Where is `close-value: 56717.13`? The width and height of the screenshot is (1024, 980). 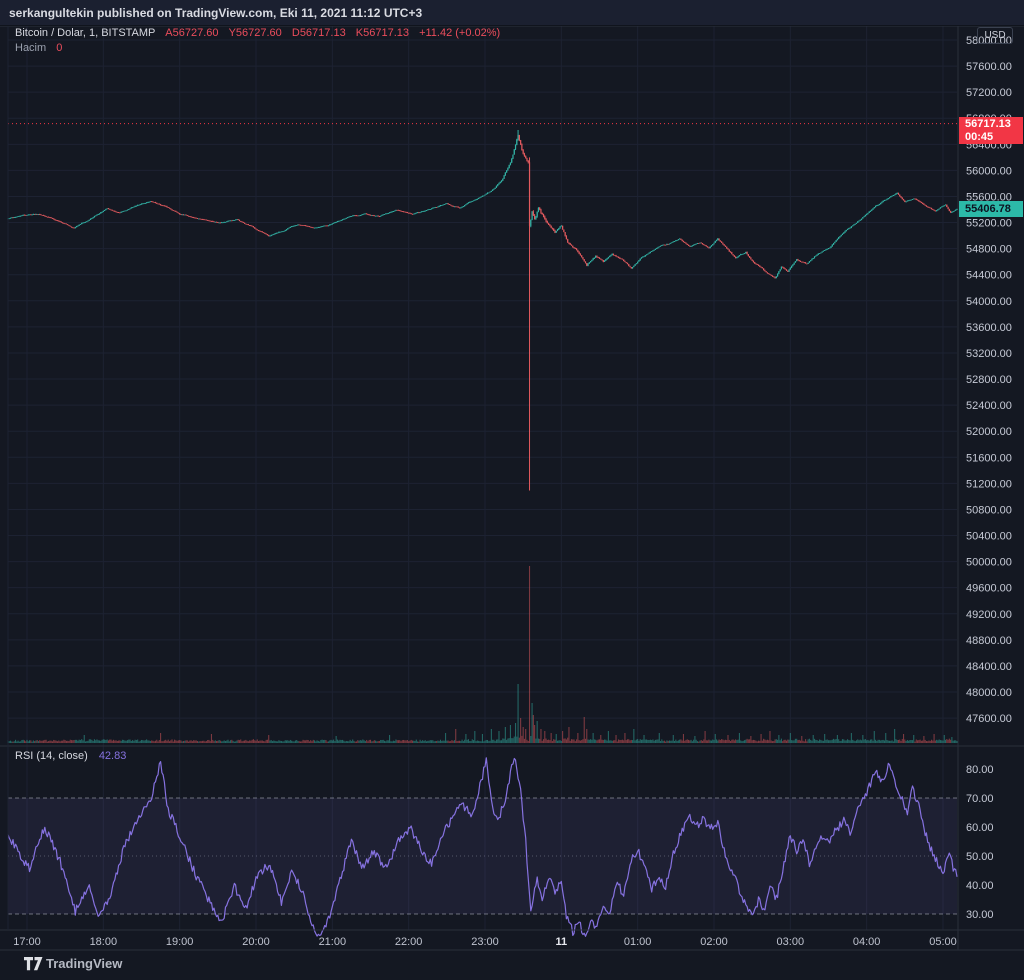 close-value: 56717.13 is located at coordinates (386, 33).